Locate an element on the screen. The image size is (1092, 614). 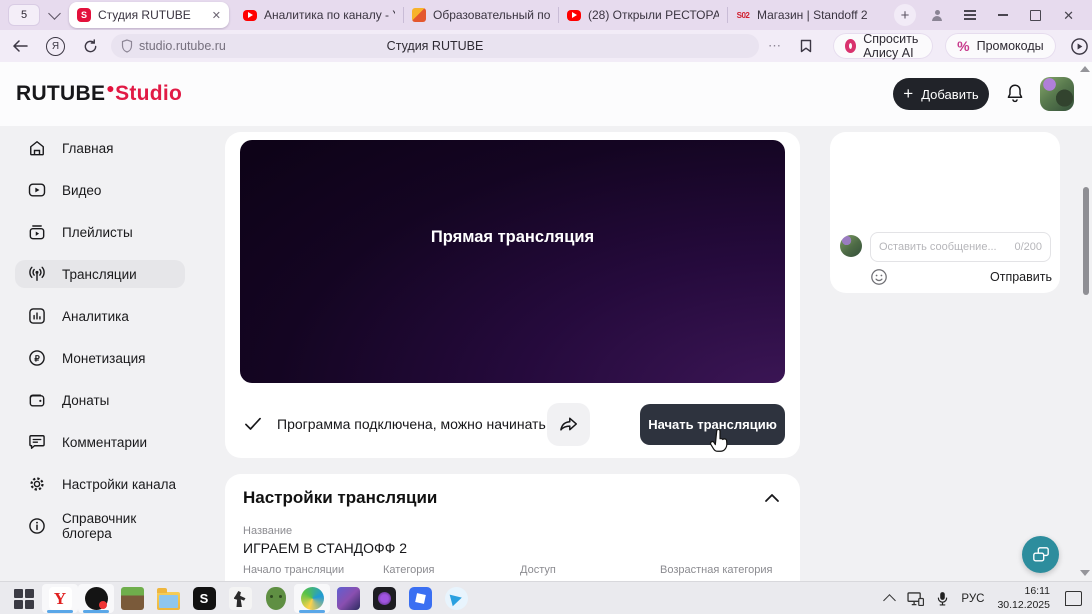
clock: 16:11 30.12.2025 is located at coordinates (1023, 598).